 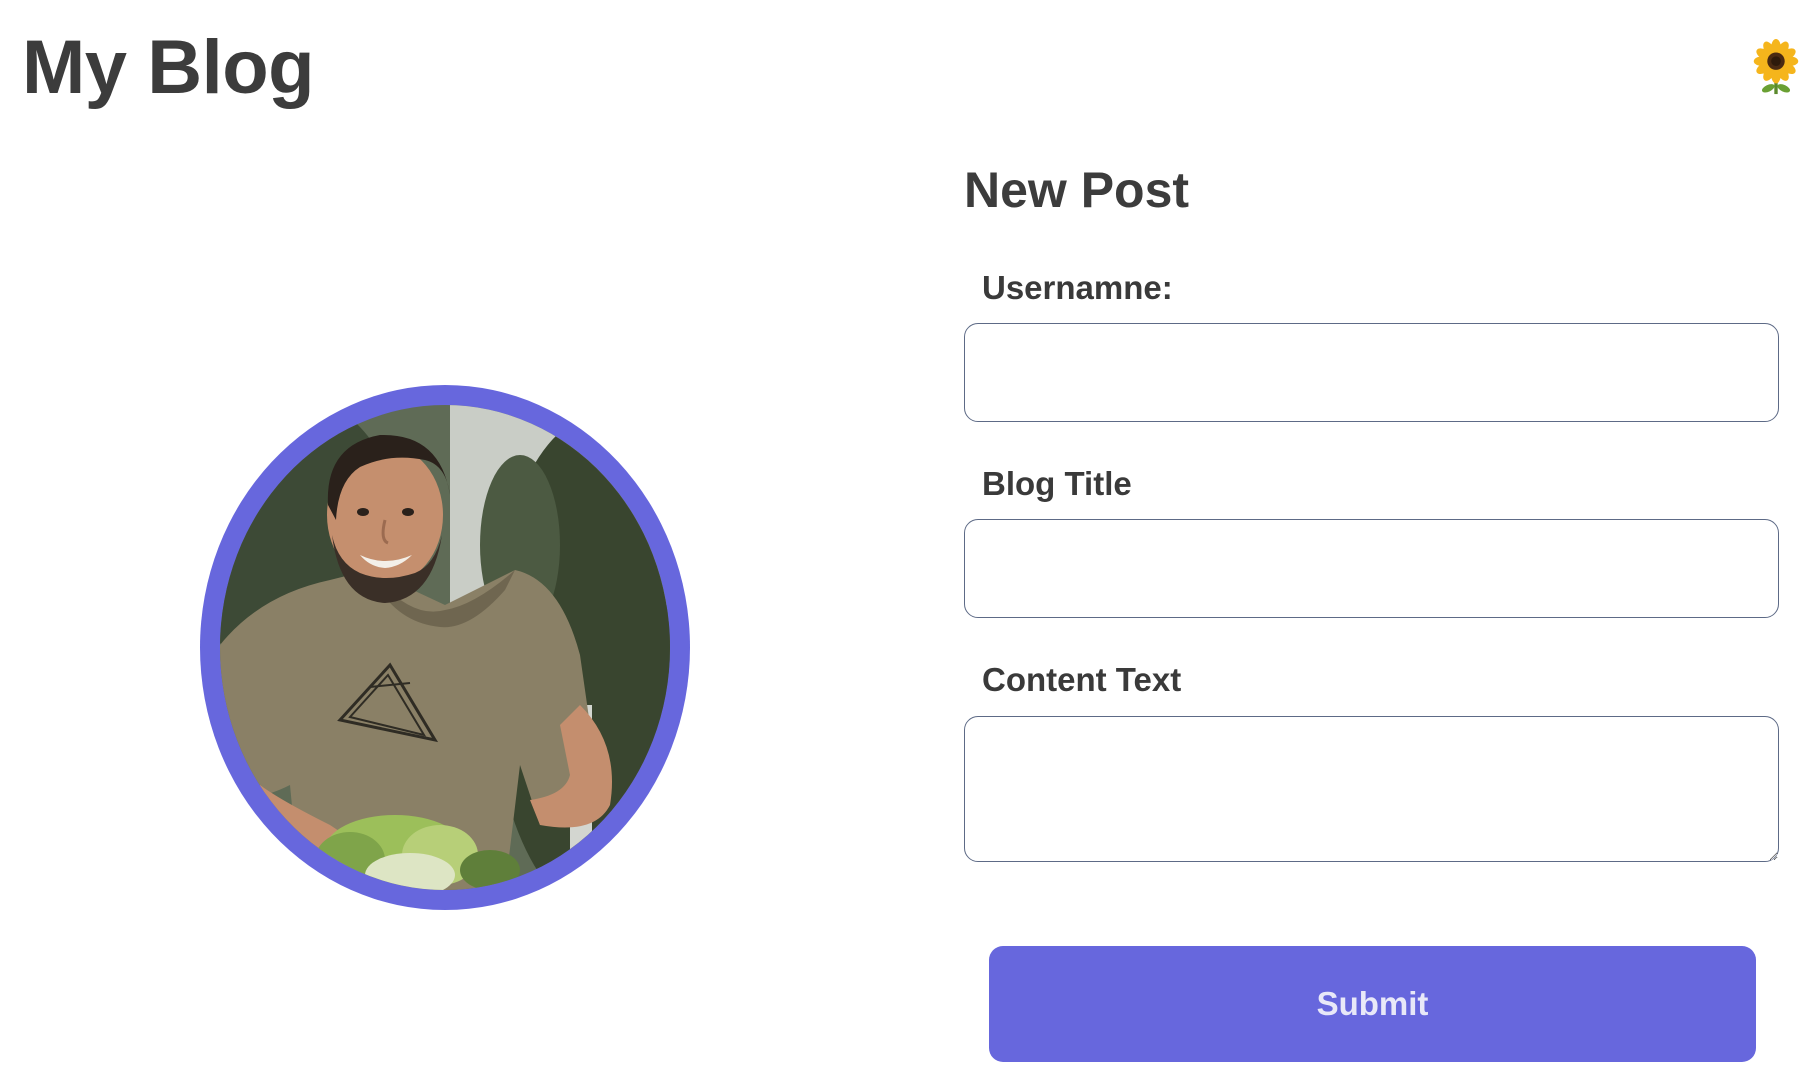 What do you see at coordinates (1077, 287) in the screenshot?
I see `username-label: Usernamne:` at bounding box center [1077, 287].